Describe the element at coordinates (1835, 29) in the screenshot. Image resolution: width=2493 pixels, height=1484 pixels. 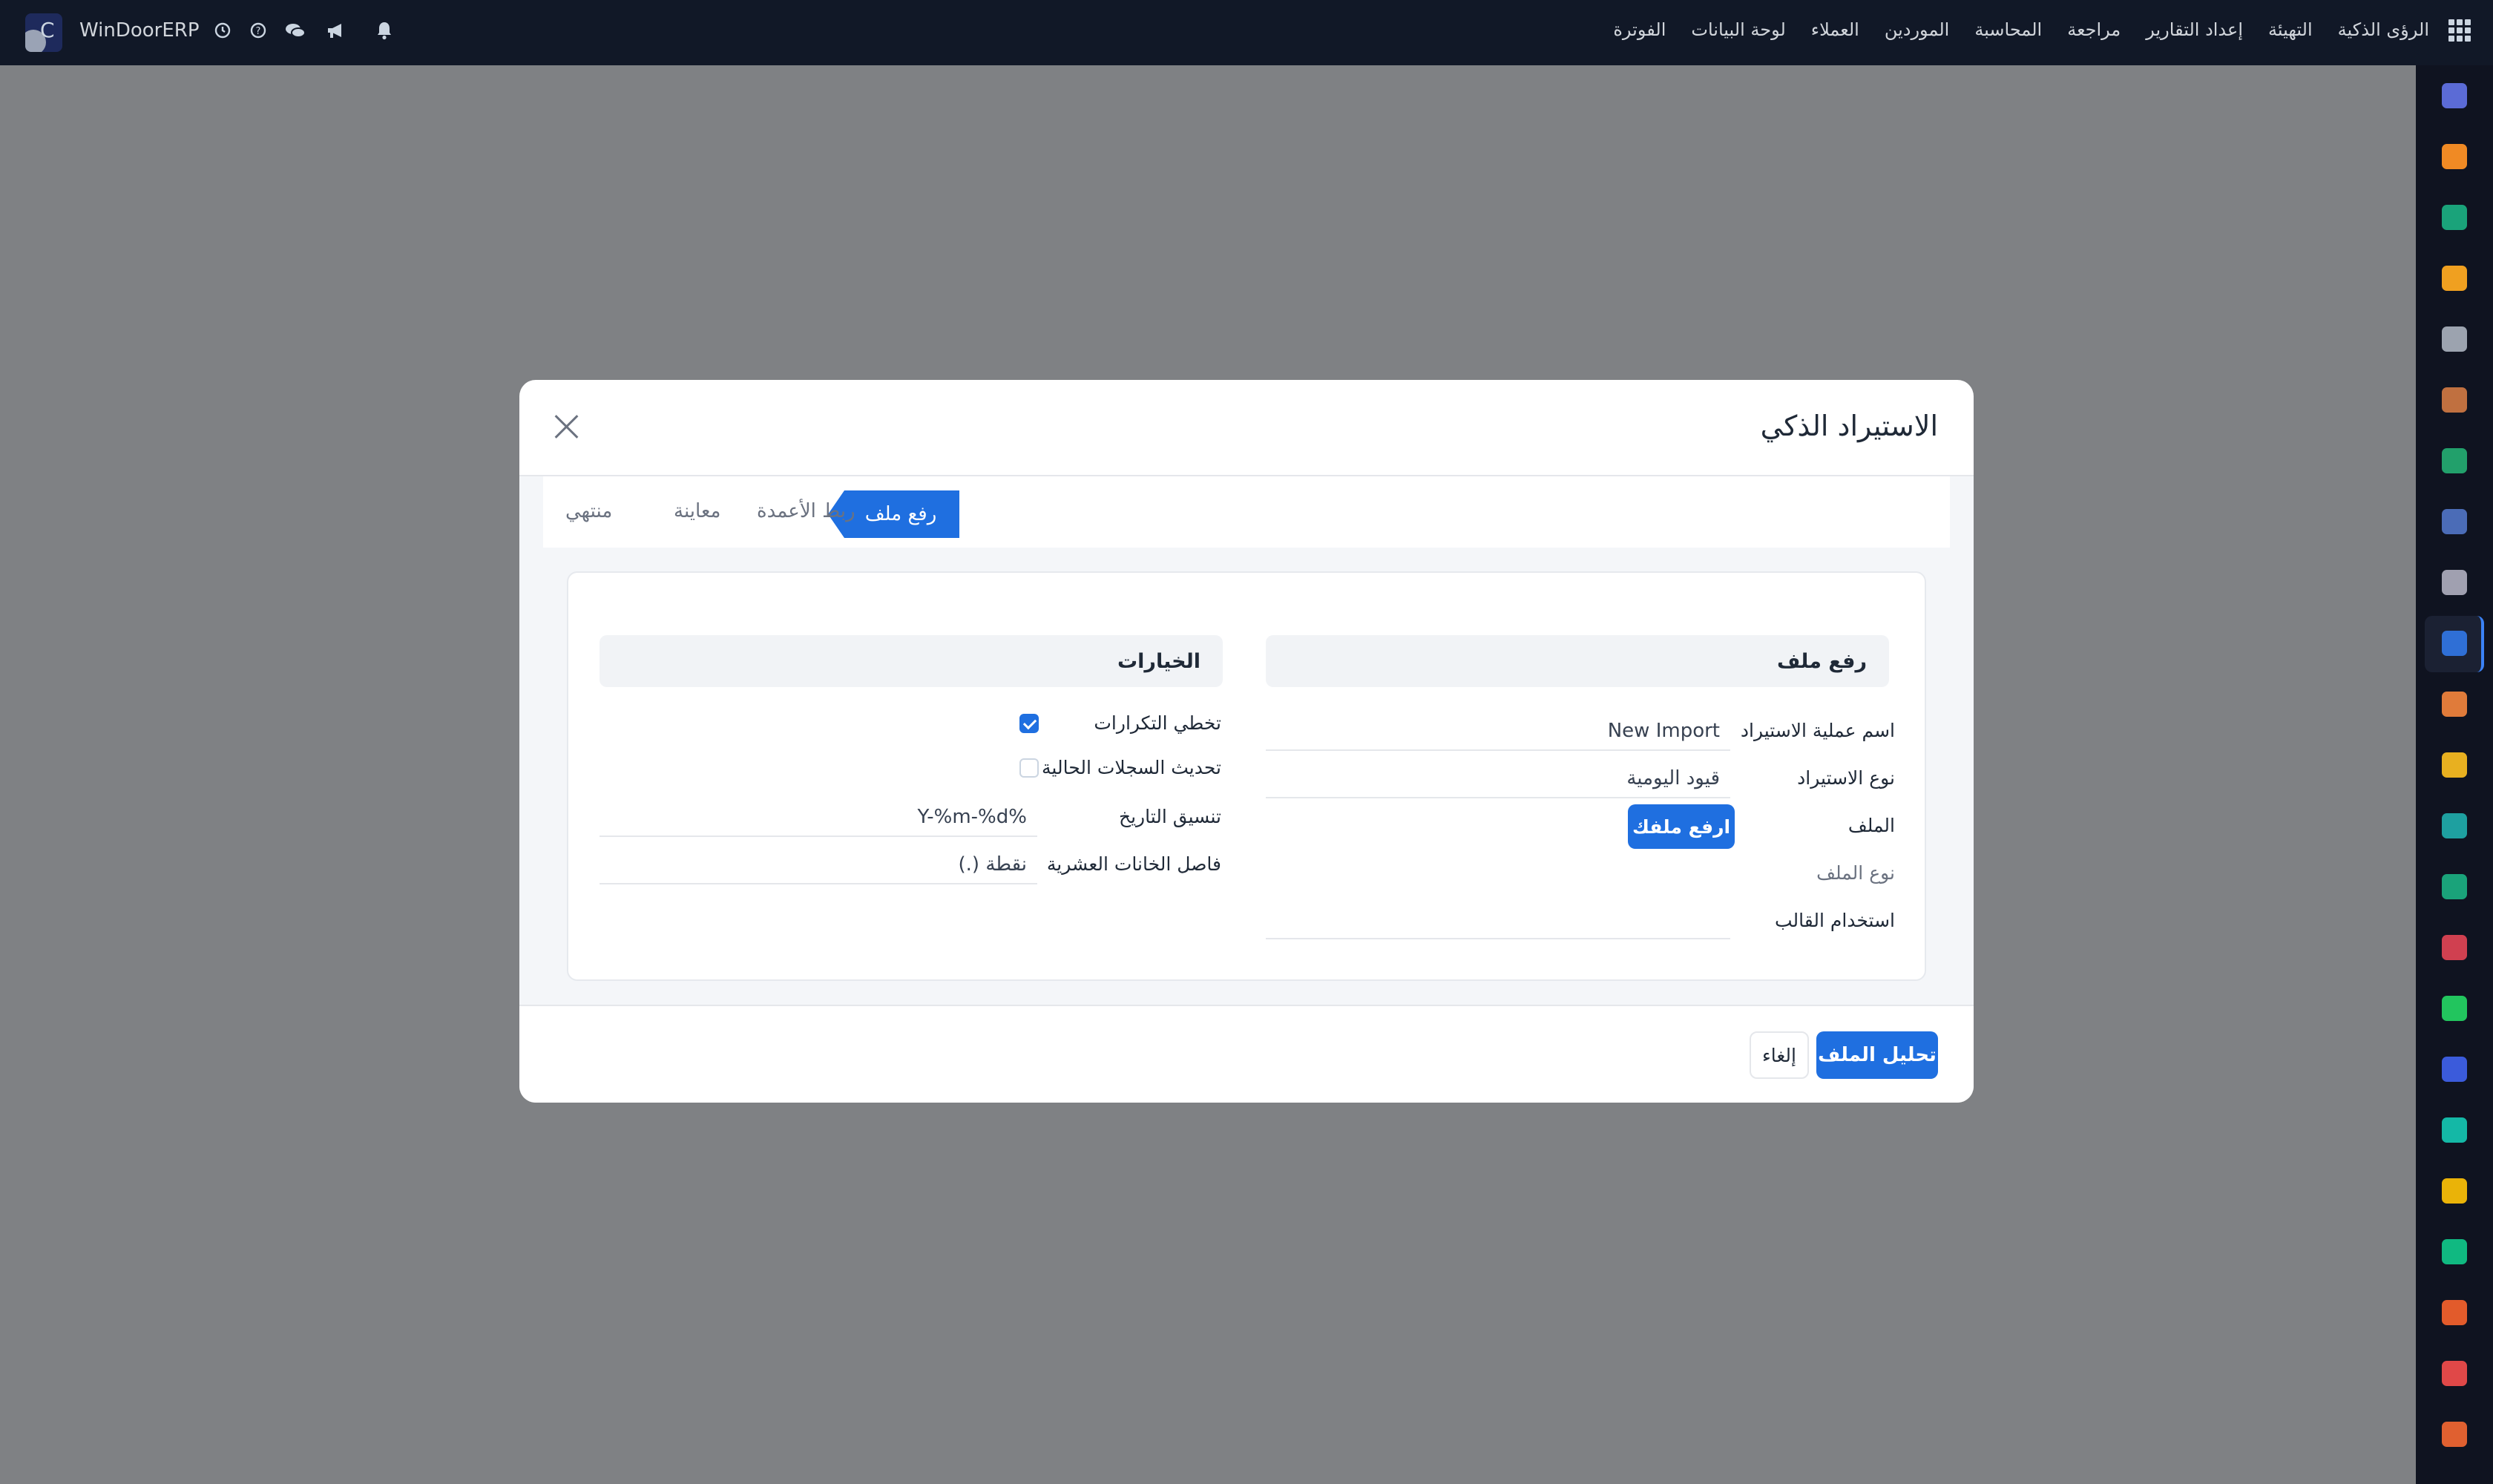
I see `menu-item-customers: العملاء` at that location.